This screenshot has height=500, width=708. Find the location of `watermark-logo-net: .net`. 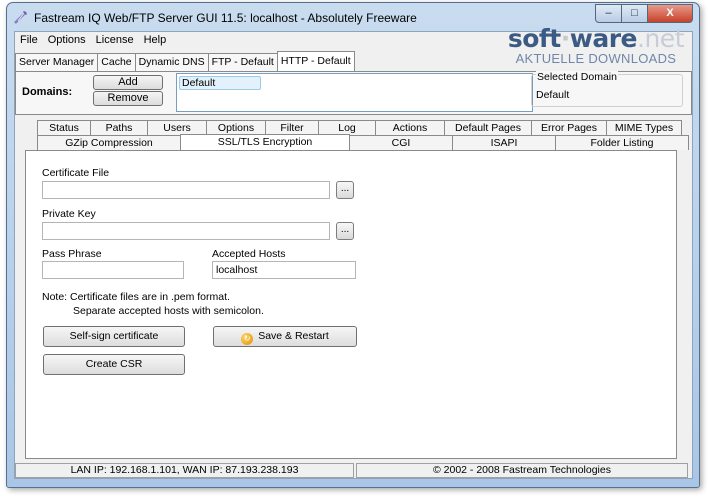

watermark-logo-net: .net is located at coordinates (660, 38).